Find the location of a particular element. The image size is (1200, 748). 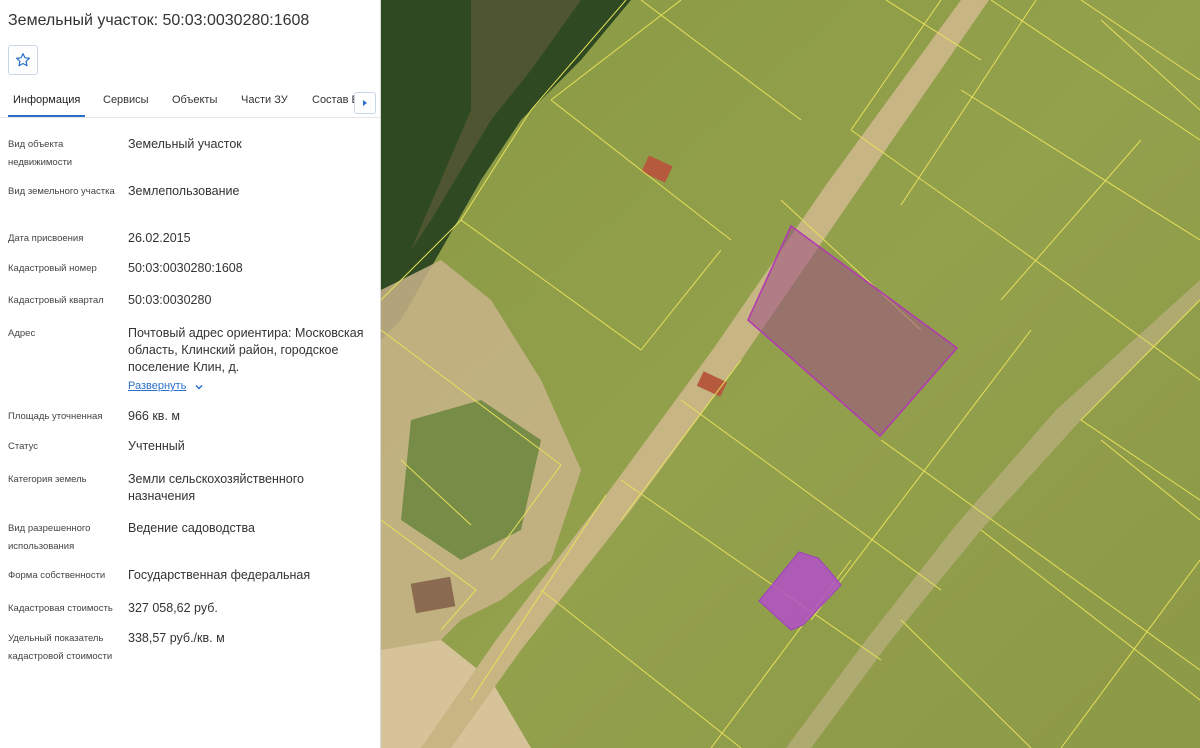

property-label: Категория земель is located at coordinates (47, 479).